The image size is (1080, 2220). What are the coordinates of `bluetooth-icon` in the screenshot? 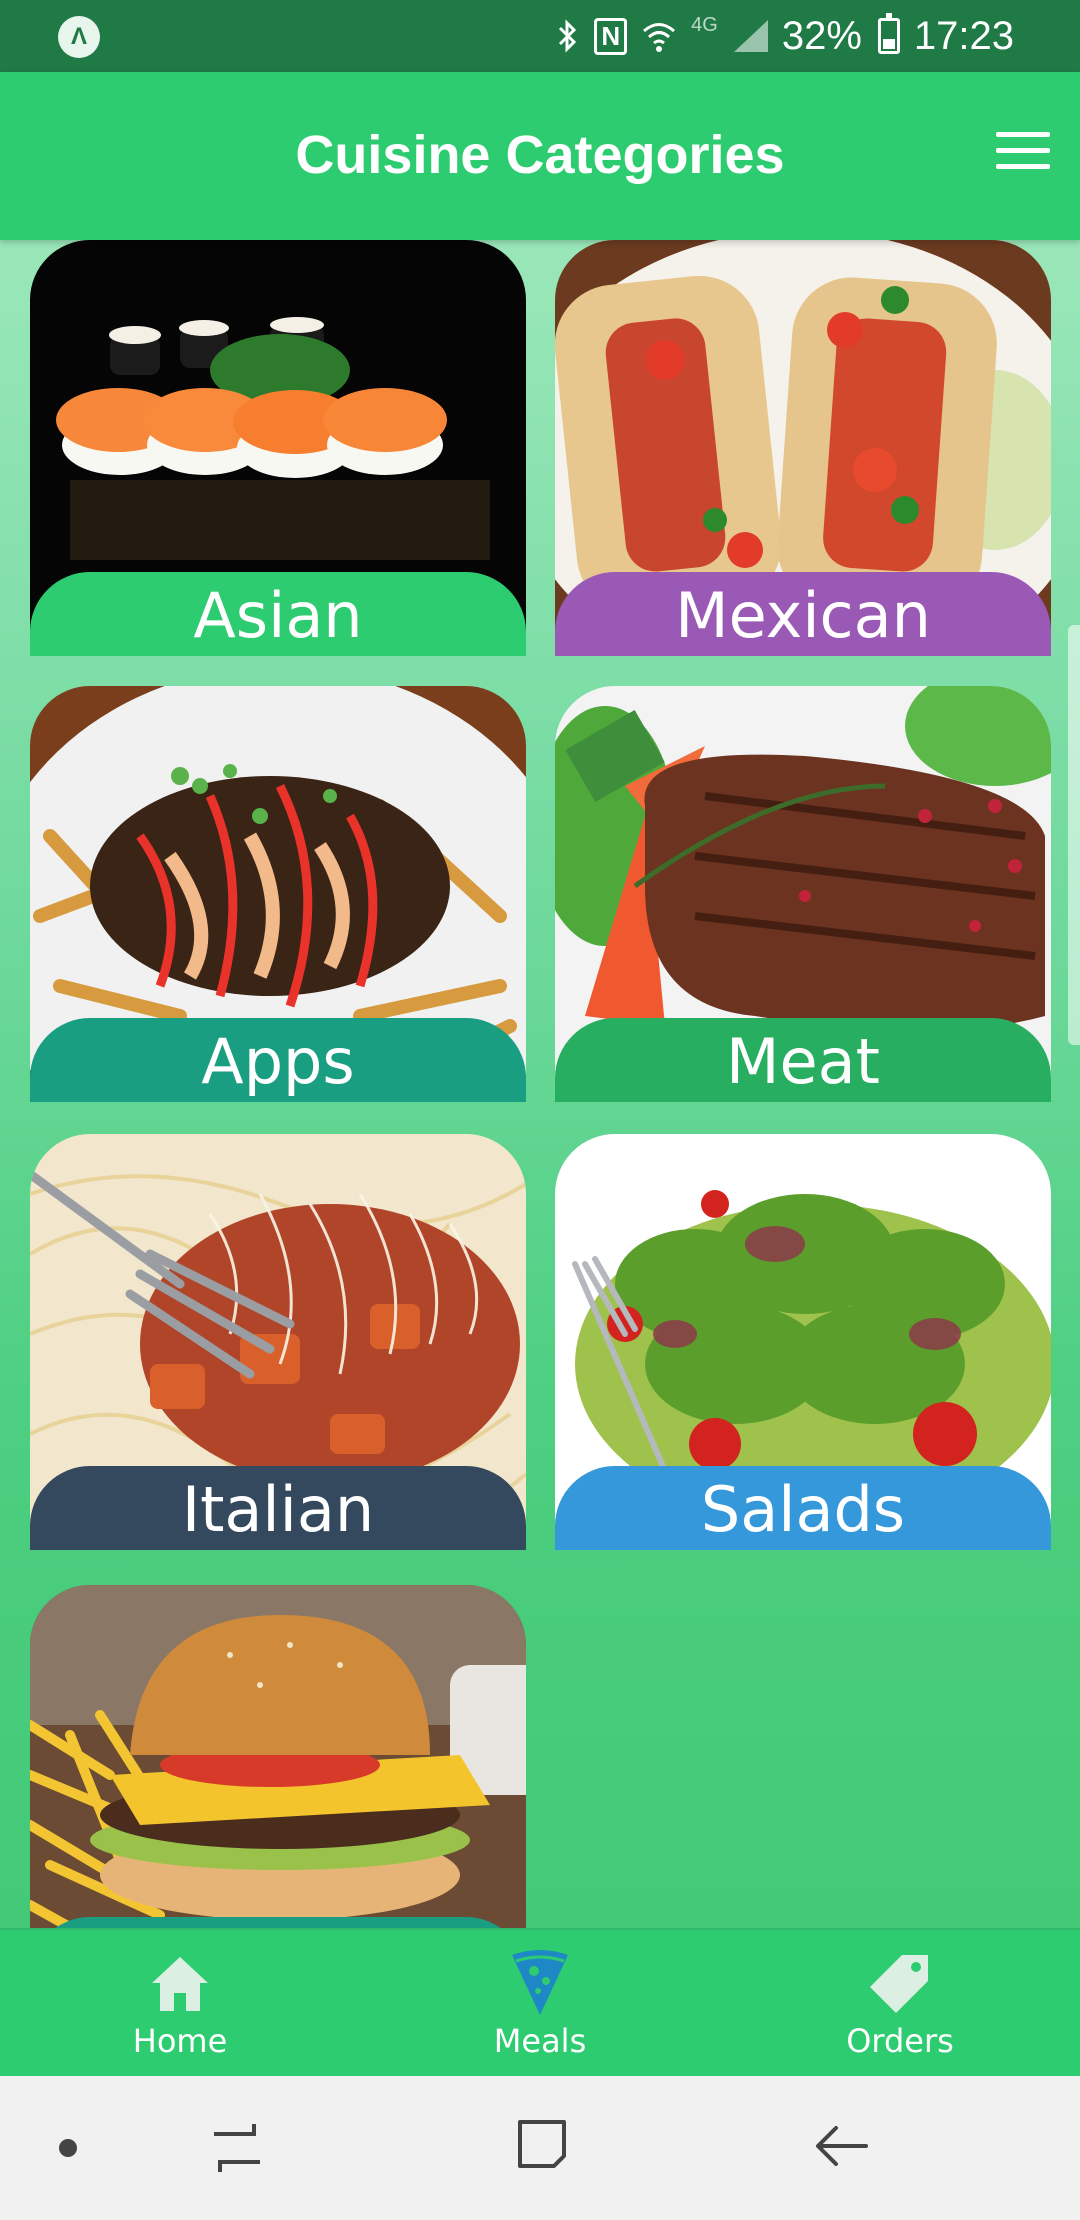 It's located at (568, 36).